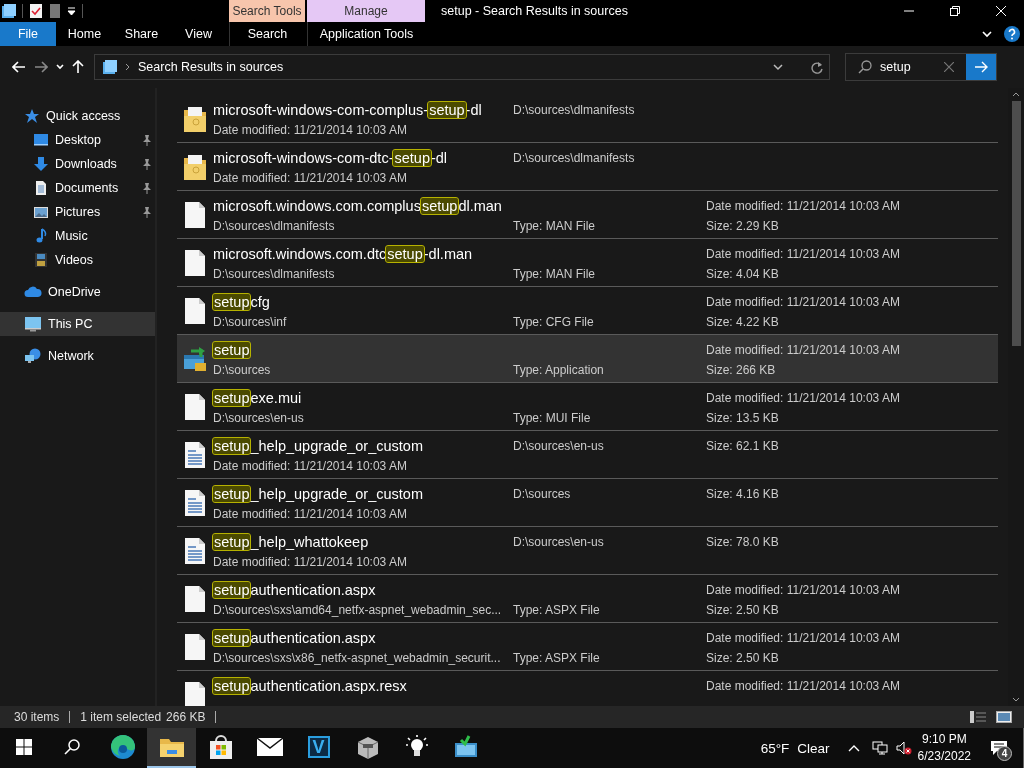 This screenshot has height=768, width=1024. Describe the element at coordinates (778, 67) in the screenshot. I see `chevron-down-icon` at that location.